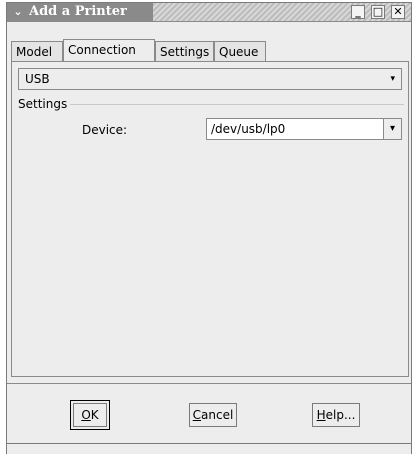 This screenshot has height=456, width=414. What do you see at coordinates (105, 130) in the screenshot?
I see `device-label: Device:` at bounding box center [105, 130].